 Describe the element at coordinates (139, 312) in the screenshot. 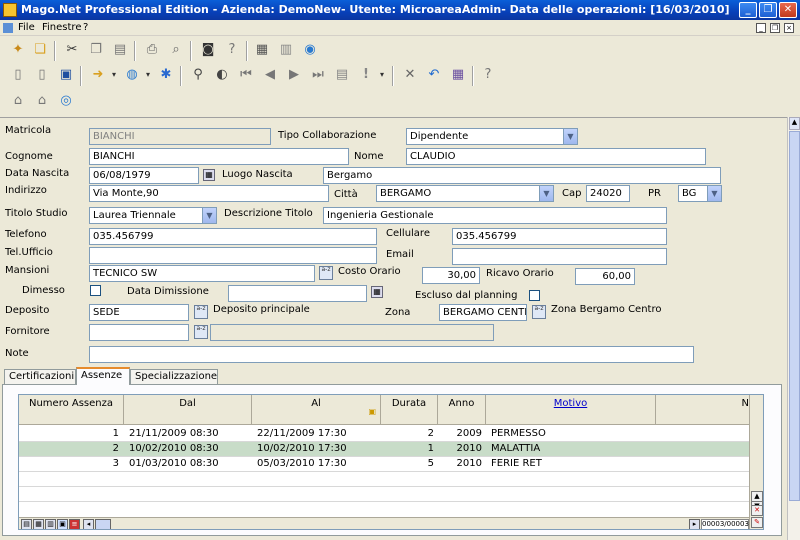

I see `deposito-field: SEDE` at that location.